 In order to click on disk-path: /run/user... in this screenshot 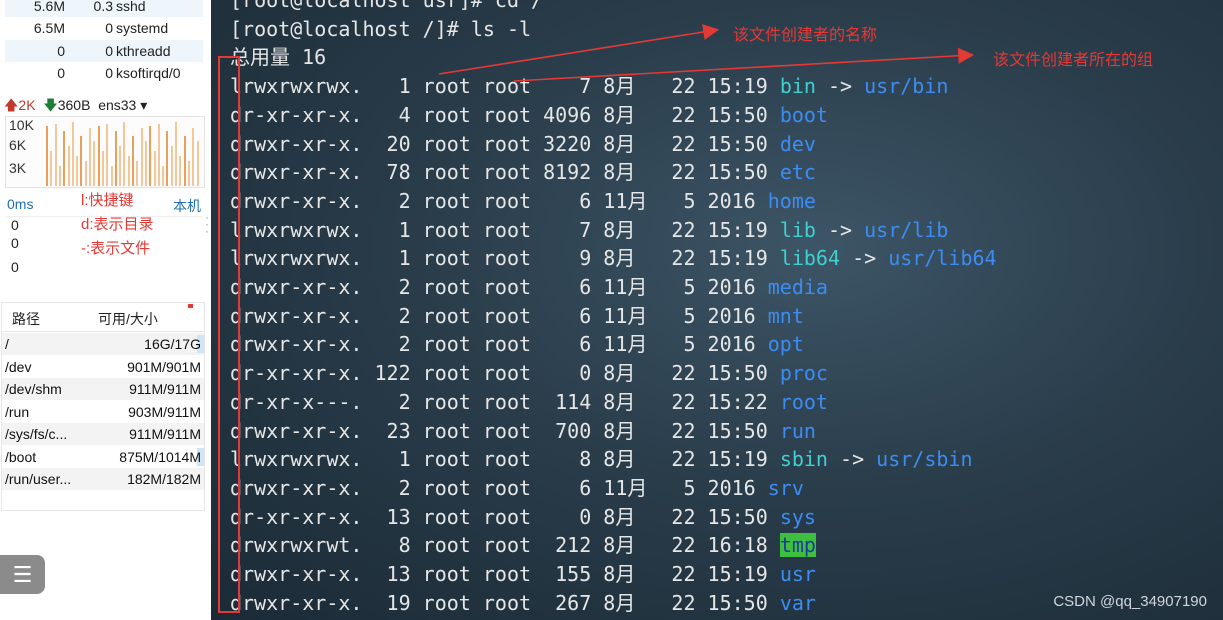, I will do `click(38, 479)`.